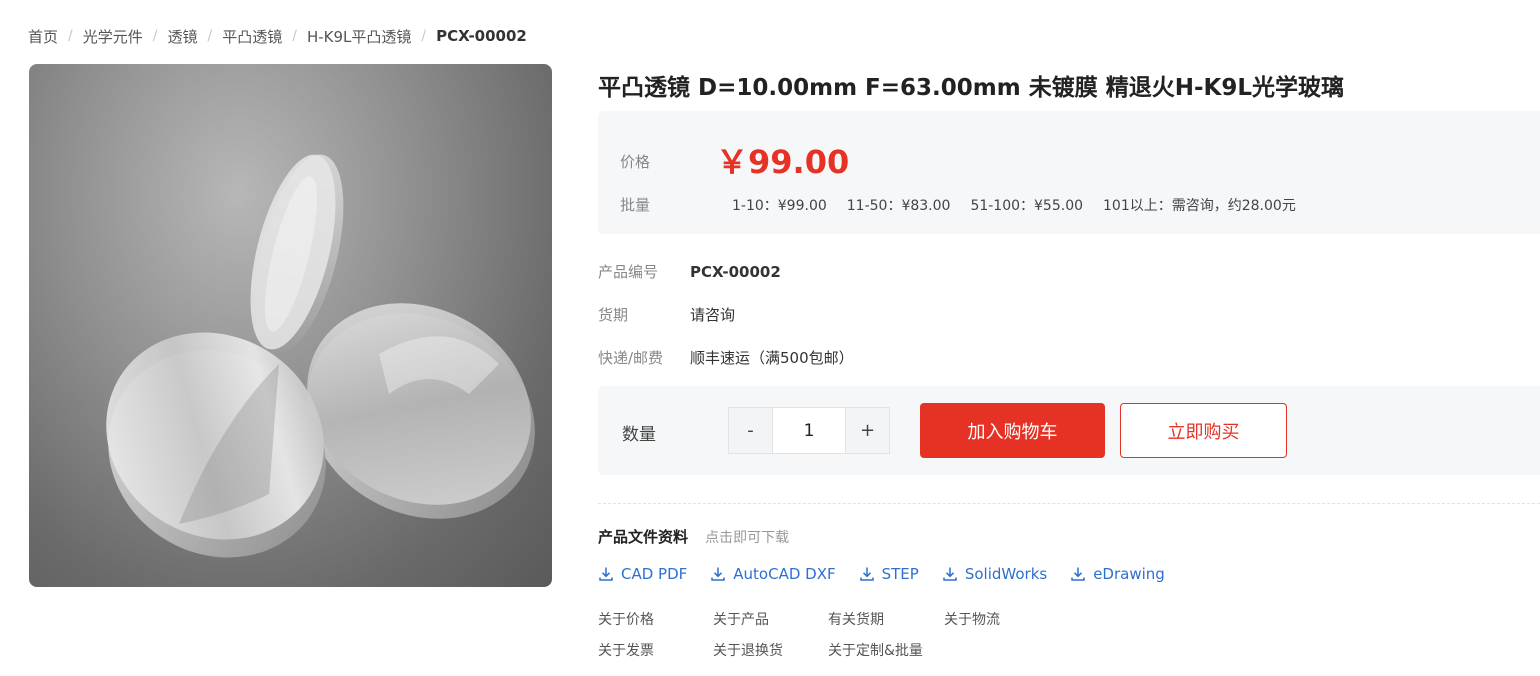  I want to click on delivery-row: 货期 请咨询, so click(666, 314).